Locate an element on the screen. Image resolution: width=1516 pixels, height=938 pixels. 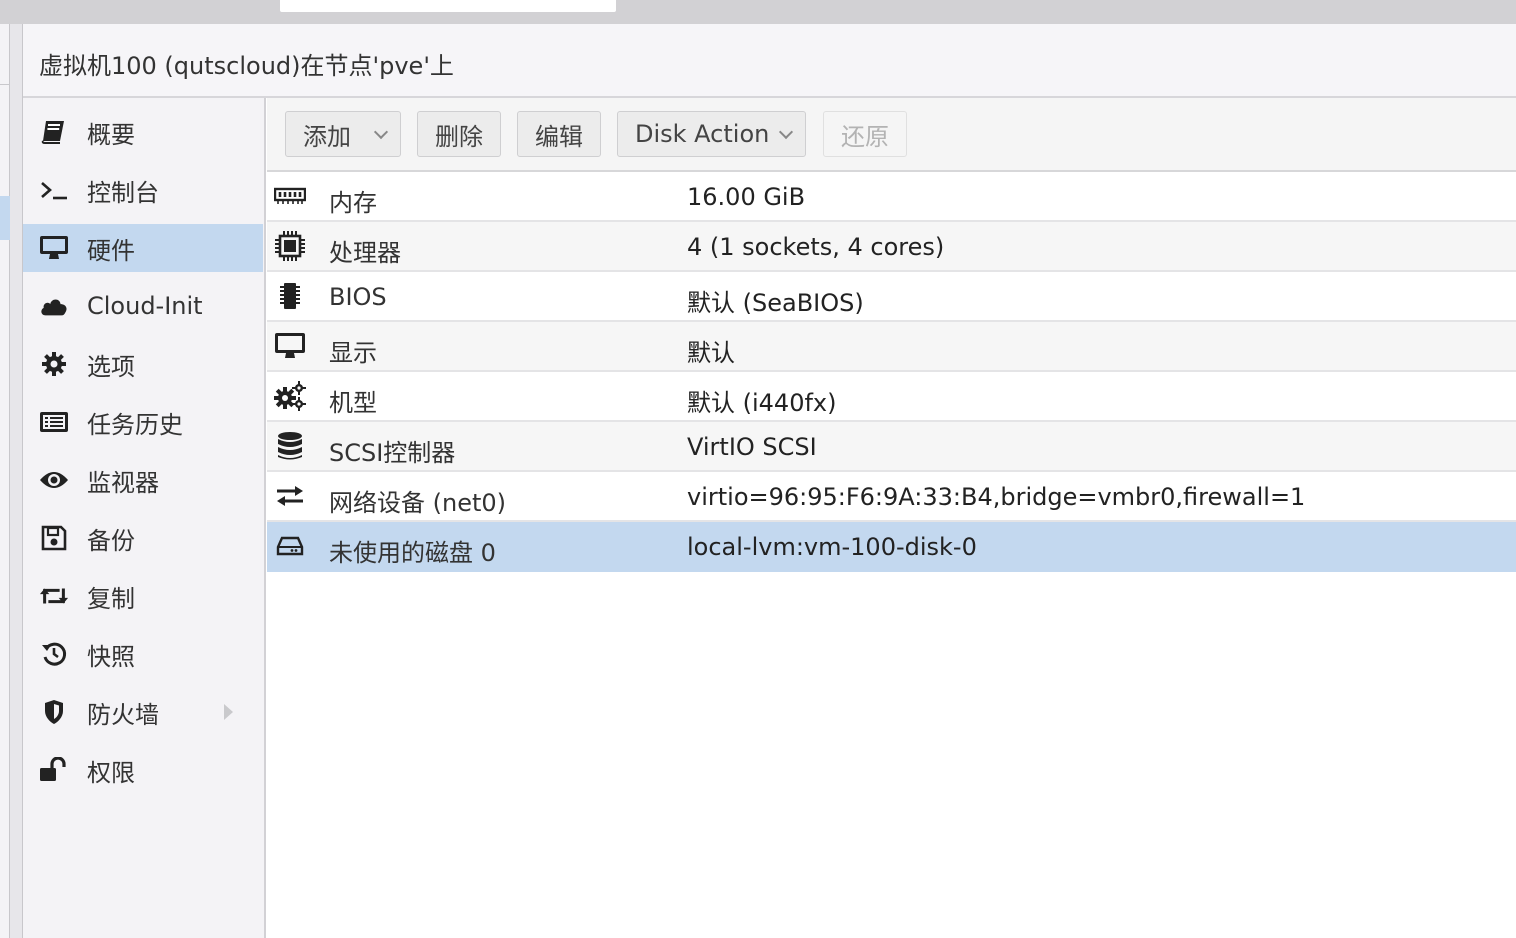
microchip-icon is located at coordinates (290, 296).